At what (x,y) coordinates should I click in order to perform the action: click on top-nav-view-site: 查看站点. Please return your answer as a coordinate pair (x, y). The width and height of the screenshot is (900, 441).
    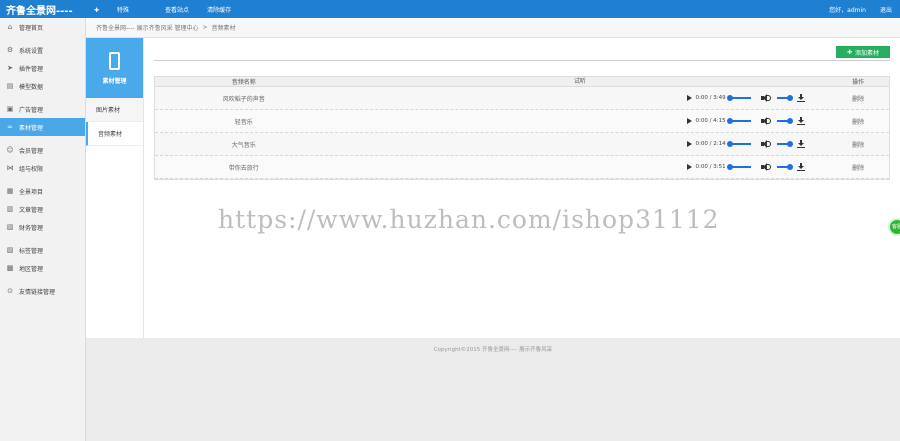
    Looking at the image, I should click on (177, 9).